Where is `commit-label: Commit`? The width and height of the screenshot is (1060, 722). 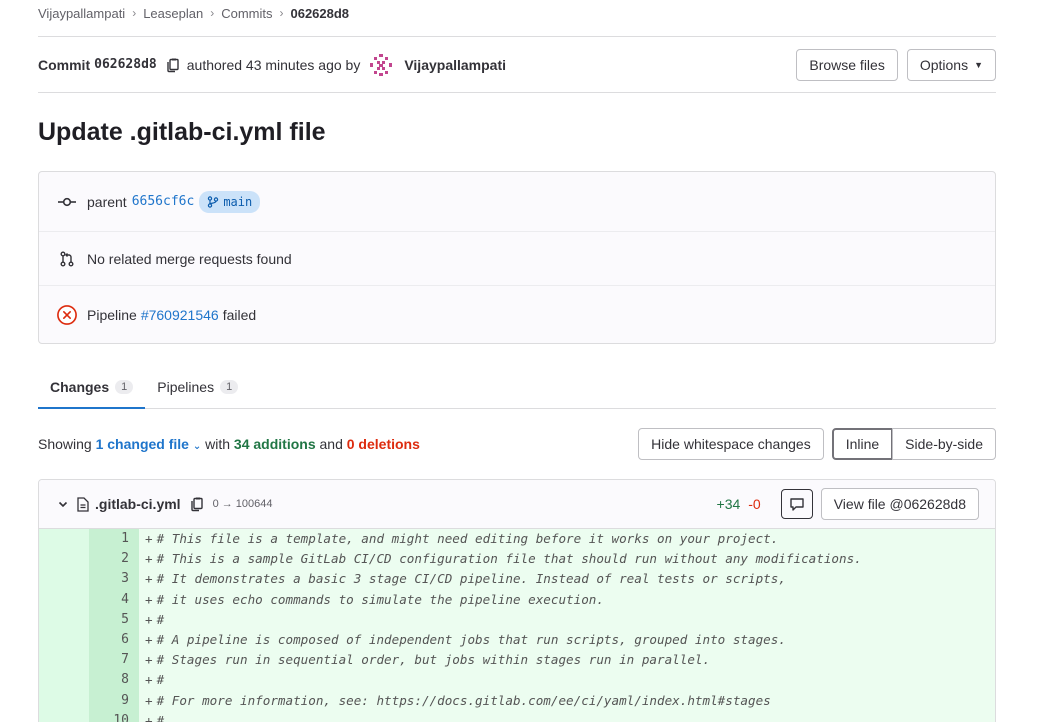 commit-label: Commit is located at coordinates (64, 64).